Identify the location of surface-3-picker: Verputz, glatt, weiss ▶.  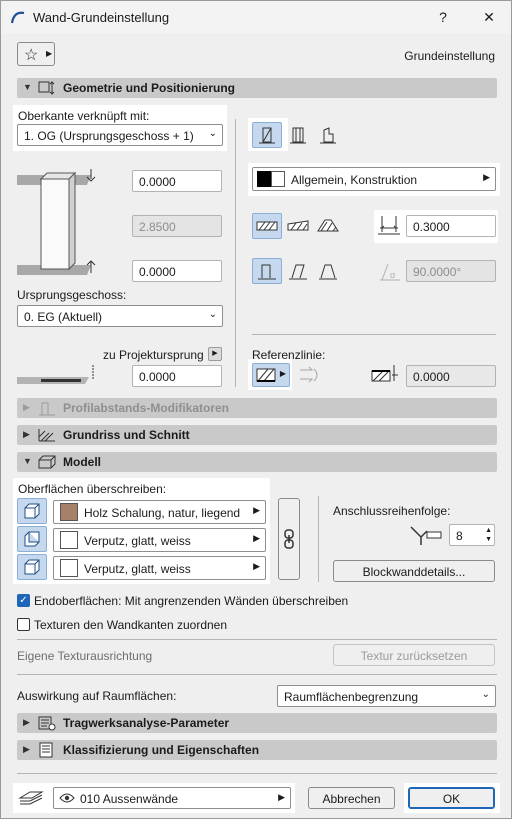
(159, 568).